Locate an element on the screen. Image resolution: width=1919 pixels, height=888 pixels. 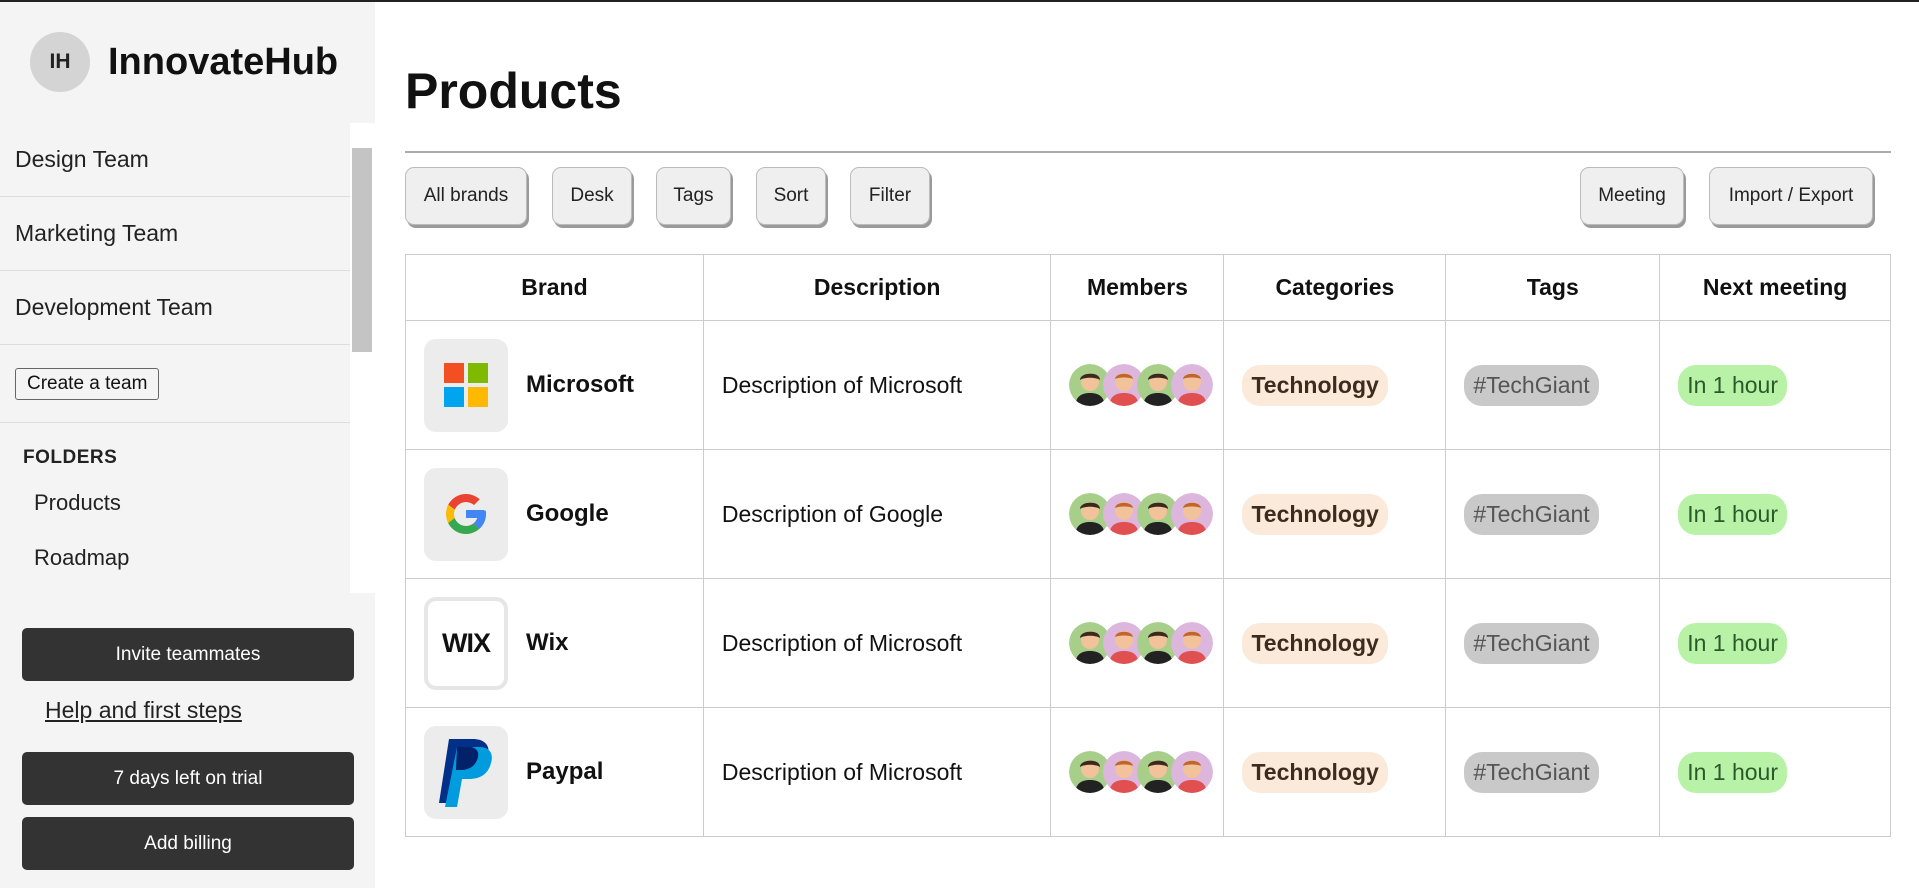
brand-name: Paypal is located at coordinates (565, 771).